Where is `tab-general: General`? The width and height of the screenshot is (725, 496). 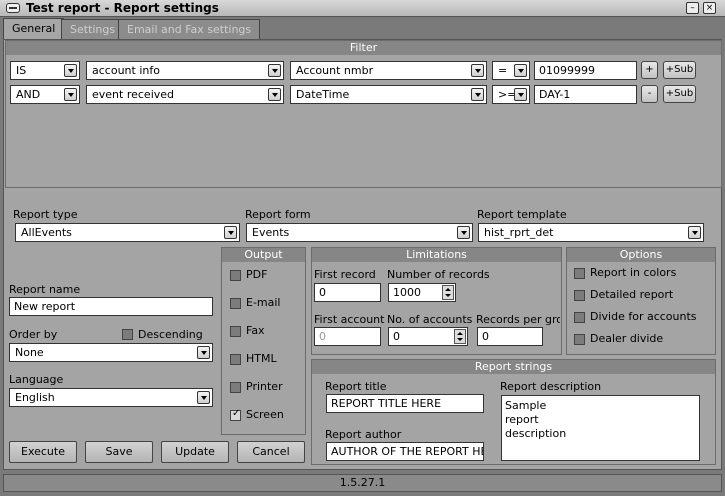
tab-general: General is located at coordinates (34, 29).